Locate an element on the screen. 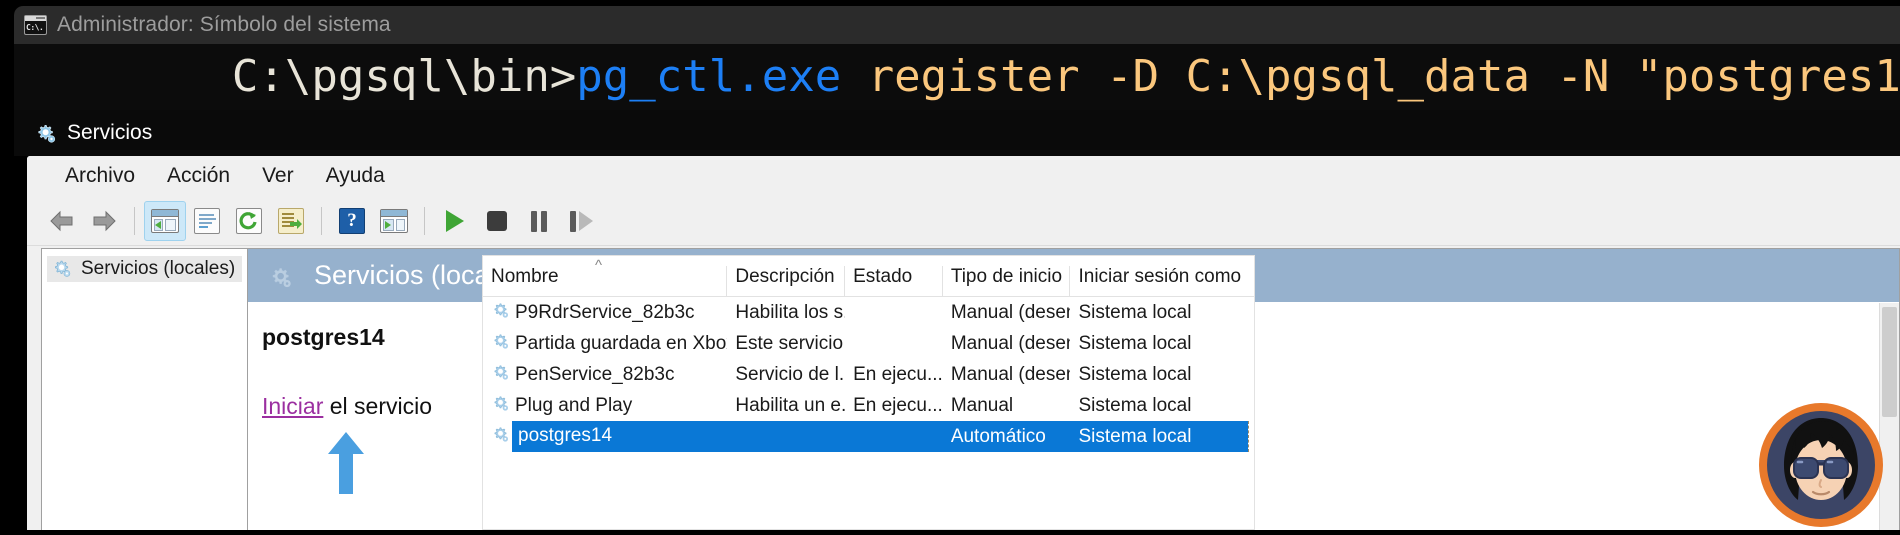 The image size is (1900, 535). pointer-up-arrow-annotation is located at coordinates (346, 463).